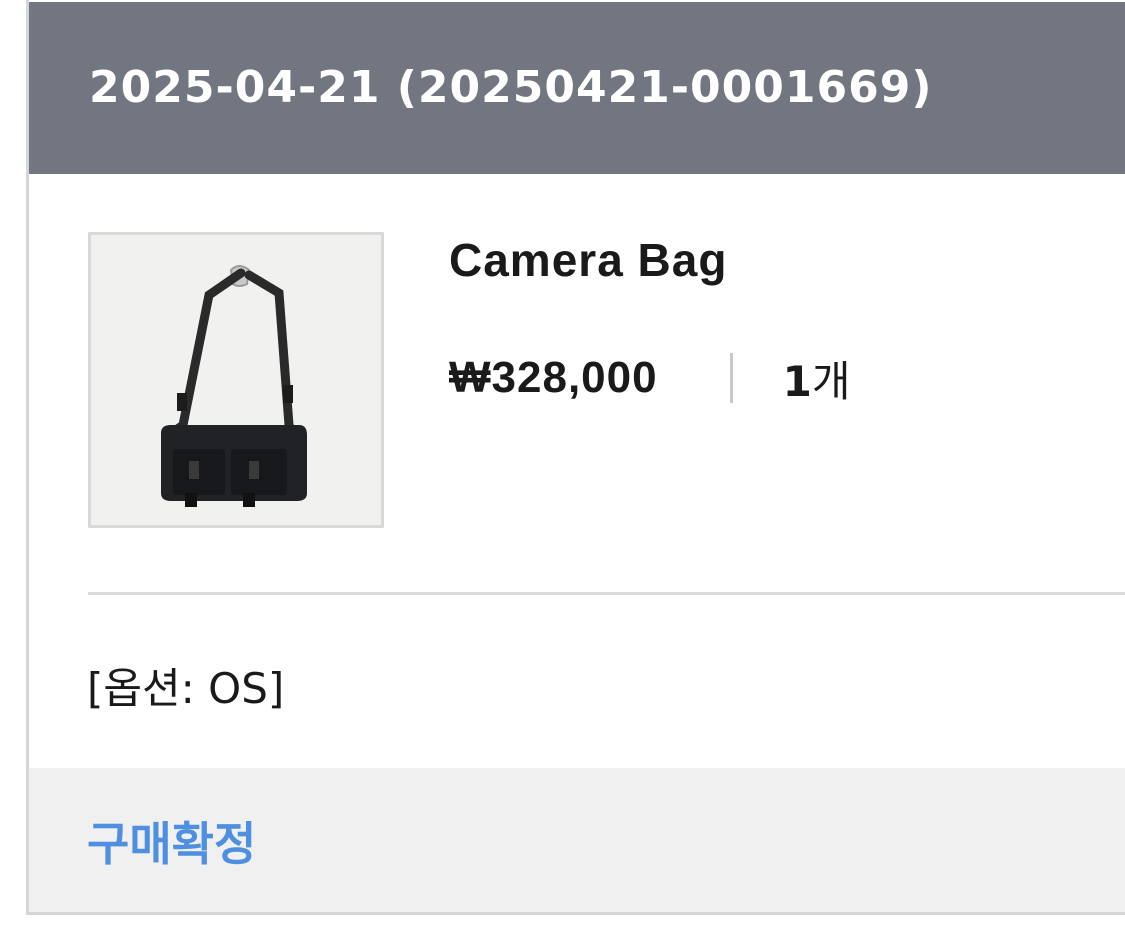 This screenshot has width=1125, height=927. Describe the element at coordinates (186, 688) in the screenshot. I see `product-option: [옵션: OS]` at that location.